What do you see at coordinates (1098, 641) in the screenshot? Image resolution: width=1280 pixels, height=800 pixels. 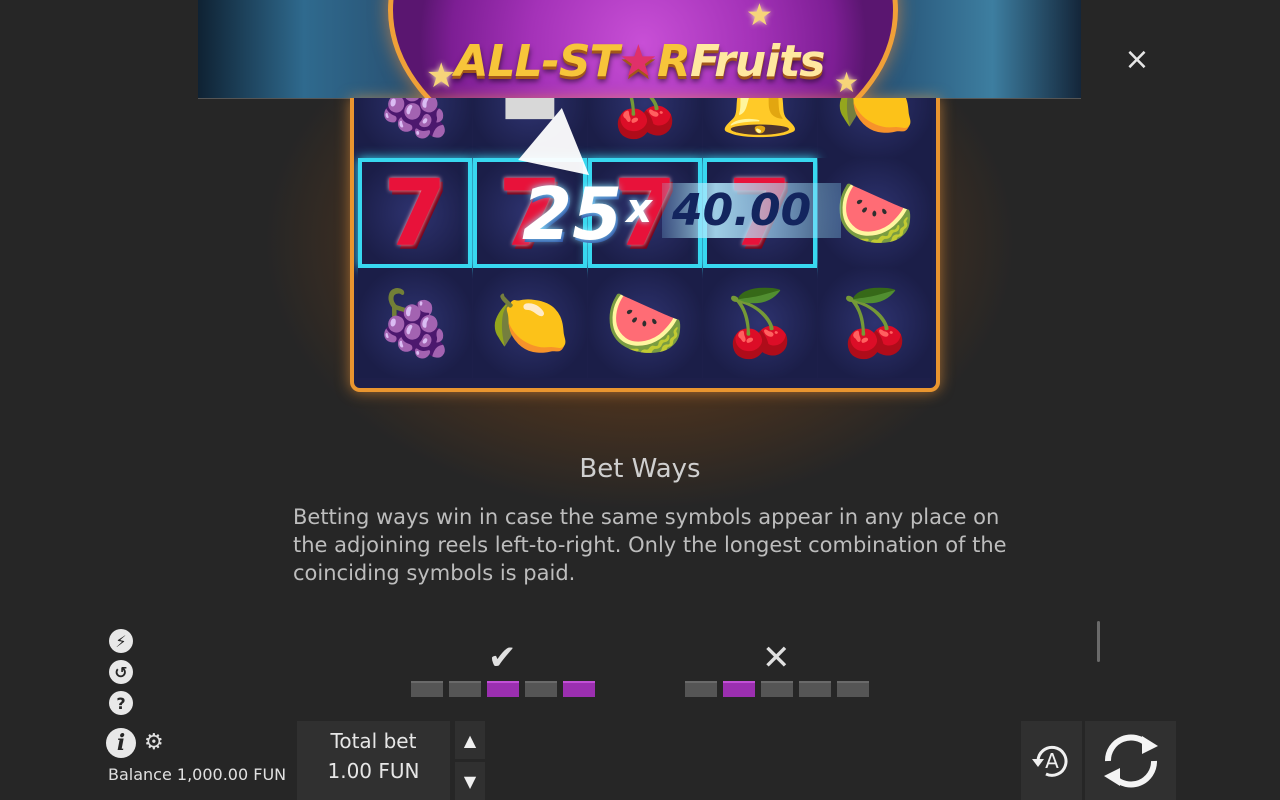 I see `scrollbar` at bounding box center [1098, 641].